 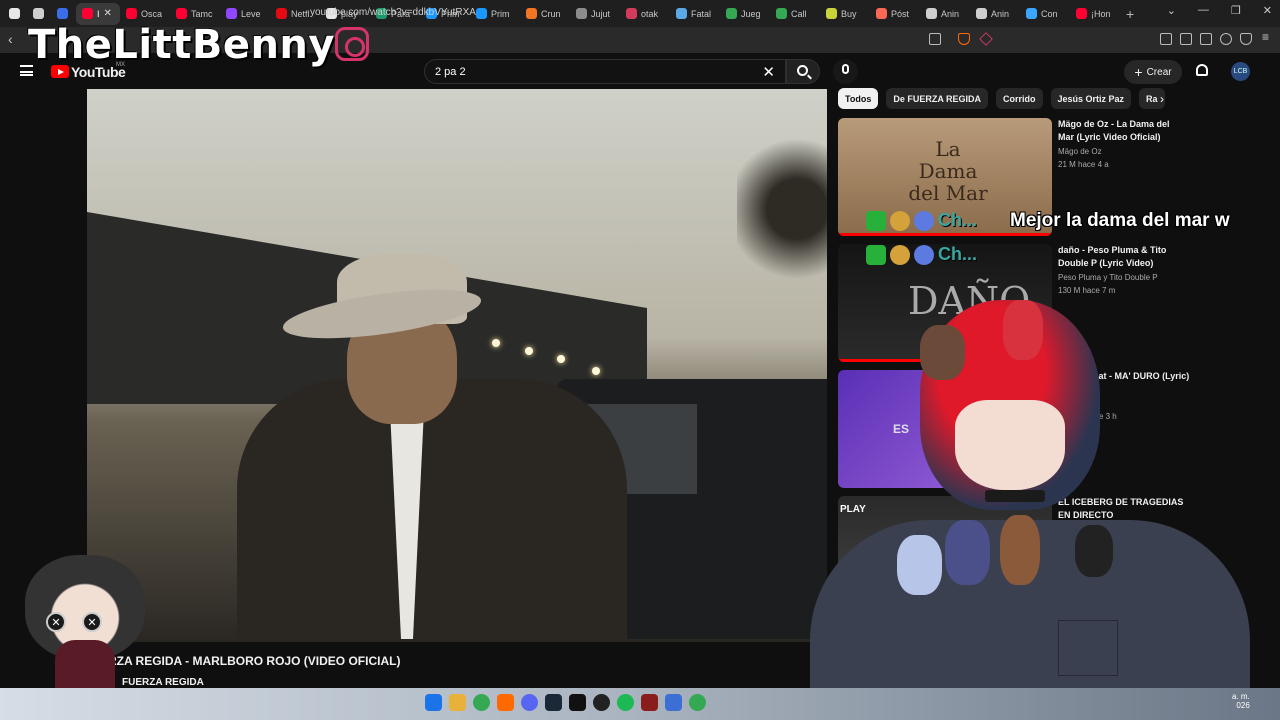 I want to click on browser-tab-label: Jujut, so click(x=601, y=13).